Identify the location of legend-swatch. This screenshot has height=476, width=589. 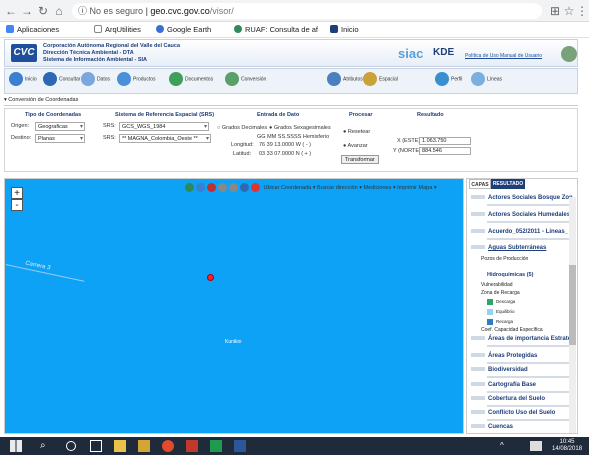
(490, 302).